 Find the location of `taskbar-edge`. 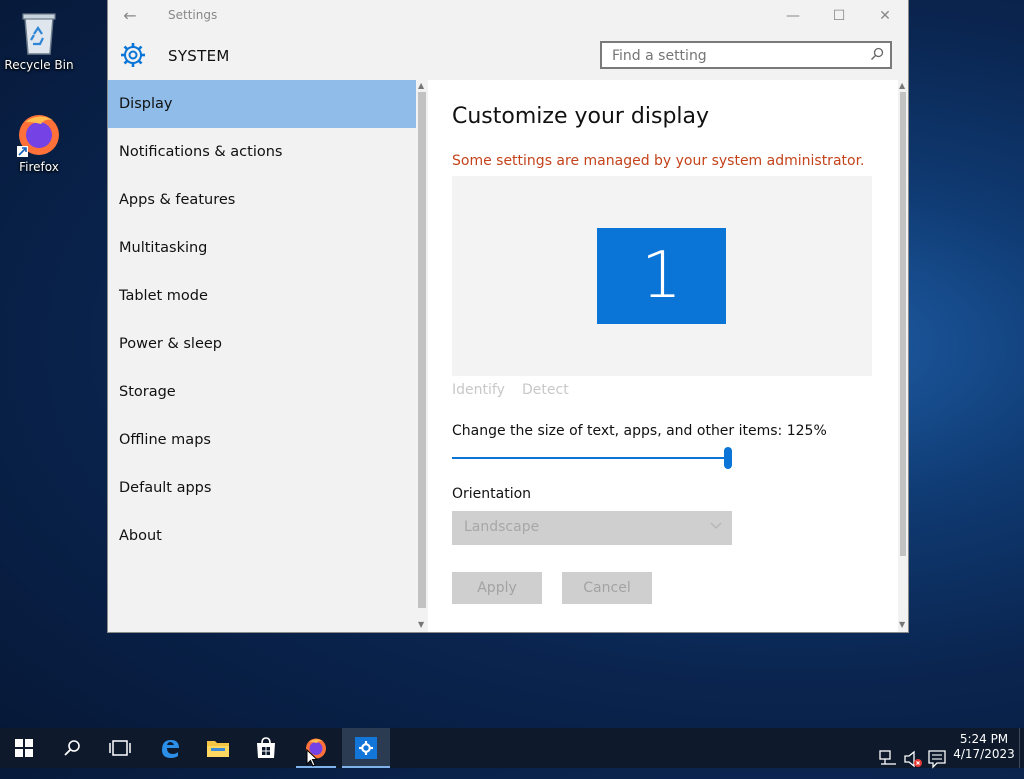

taskbar-edge is located at coordinates (170, 748).